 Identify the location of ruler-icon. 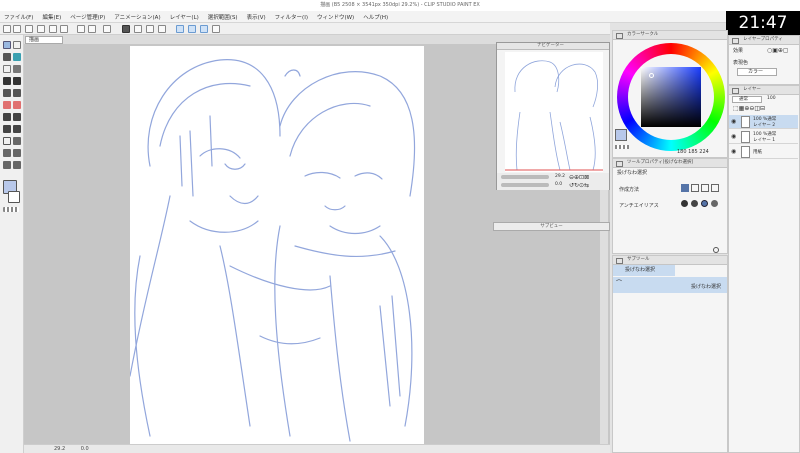
(7, 141).